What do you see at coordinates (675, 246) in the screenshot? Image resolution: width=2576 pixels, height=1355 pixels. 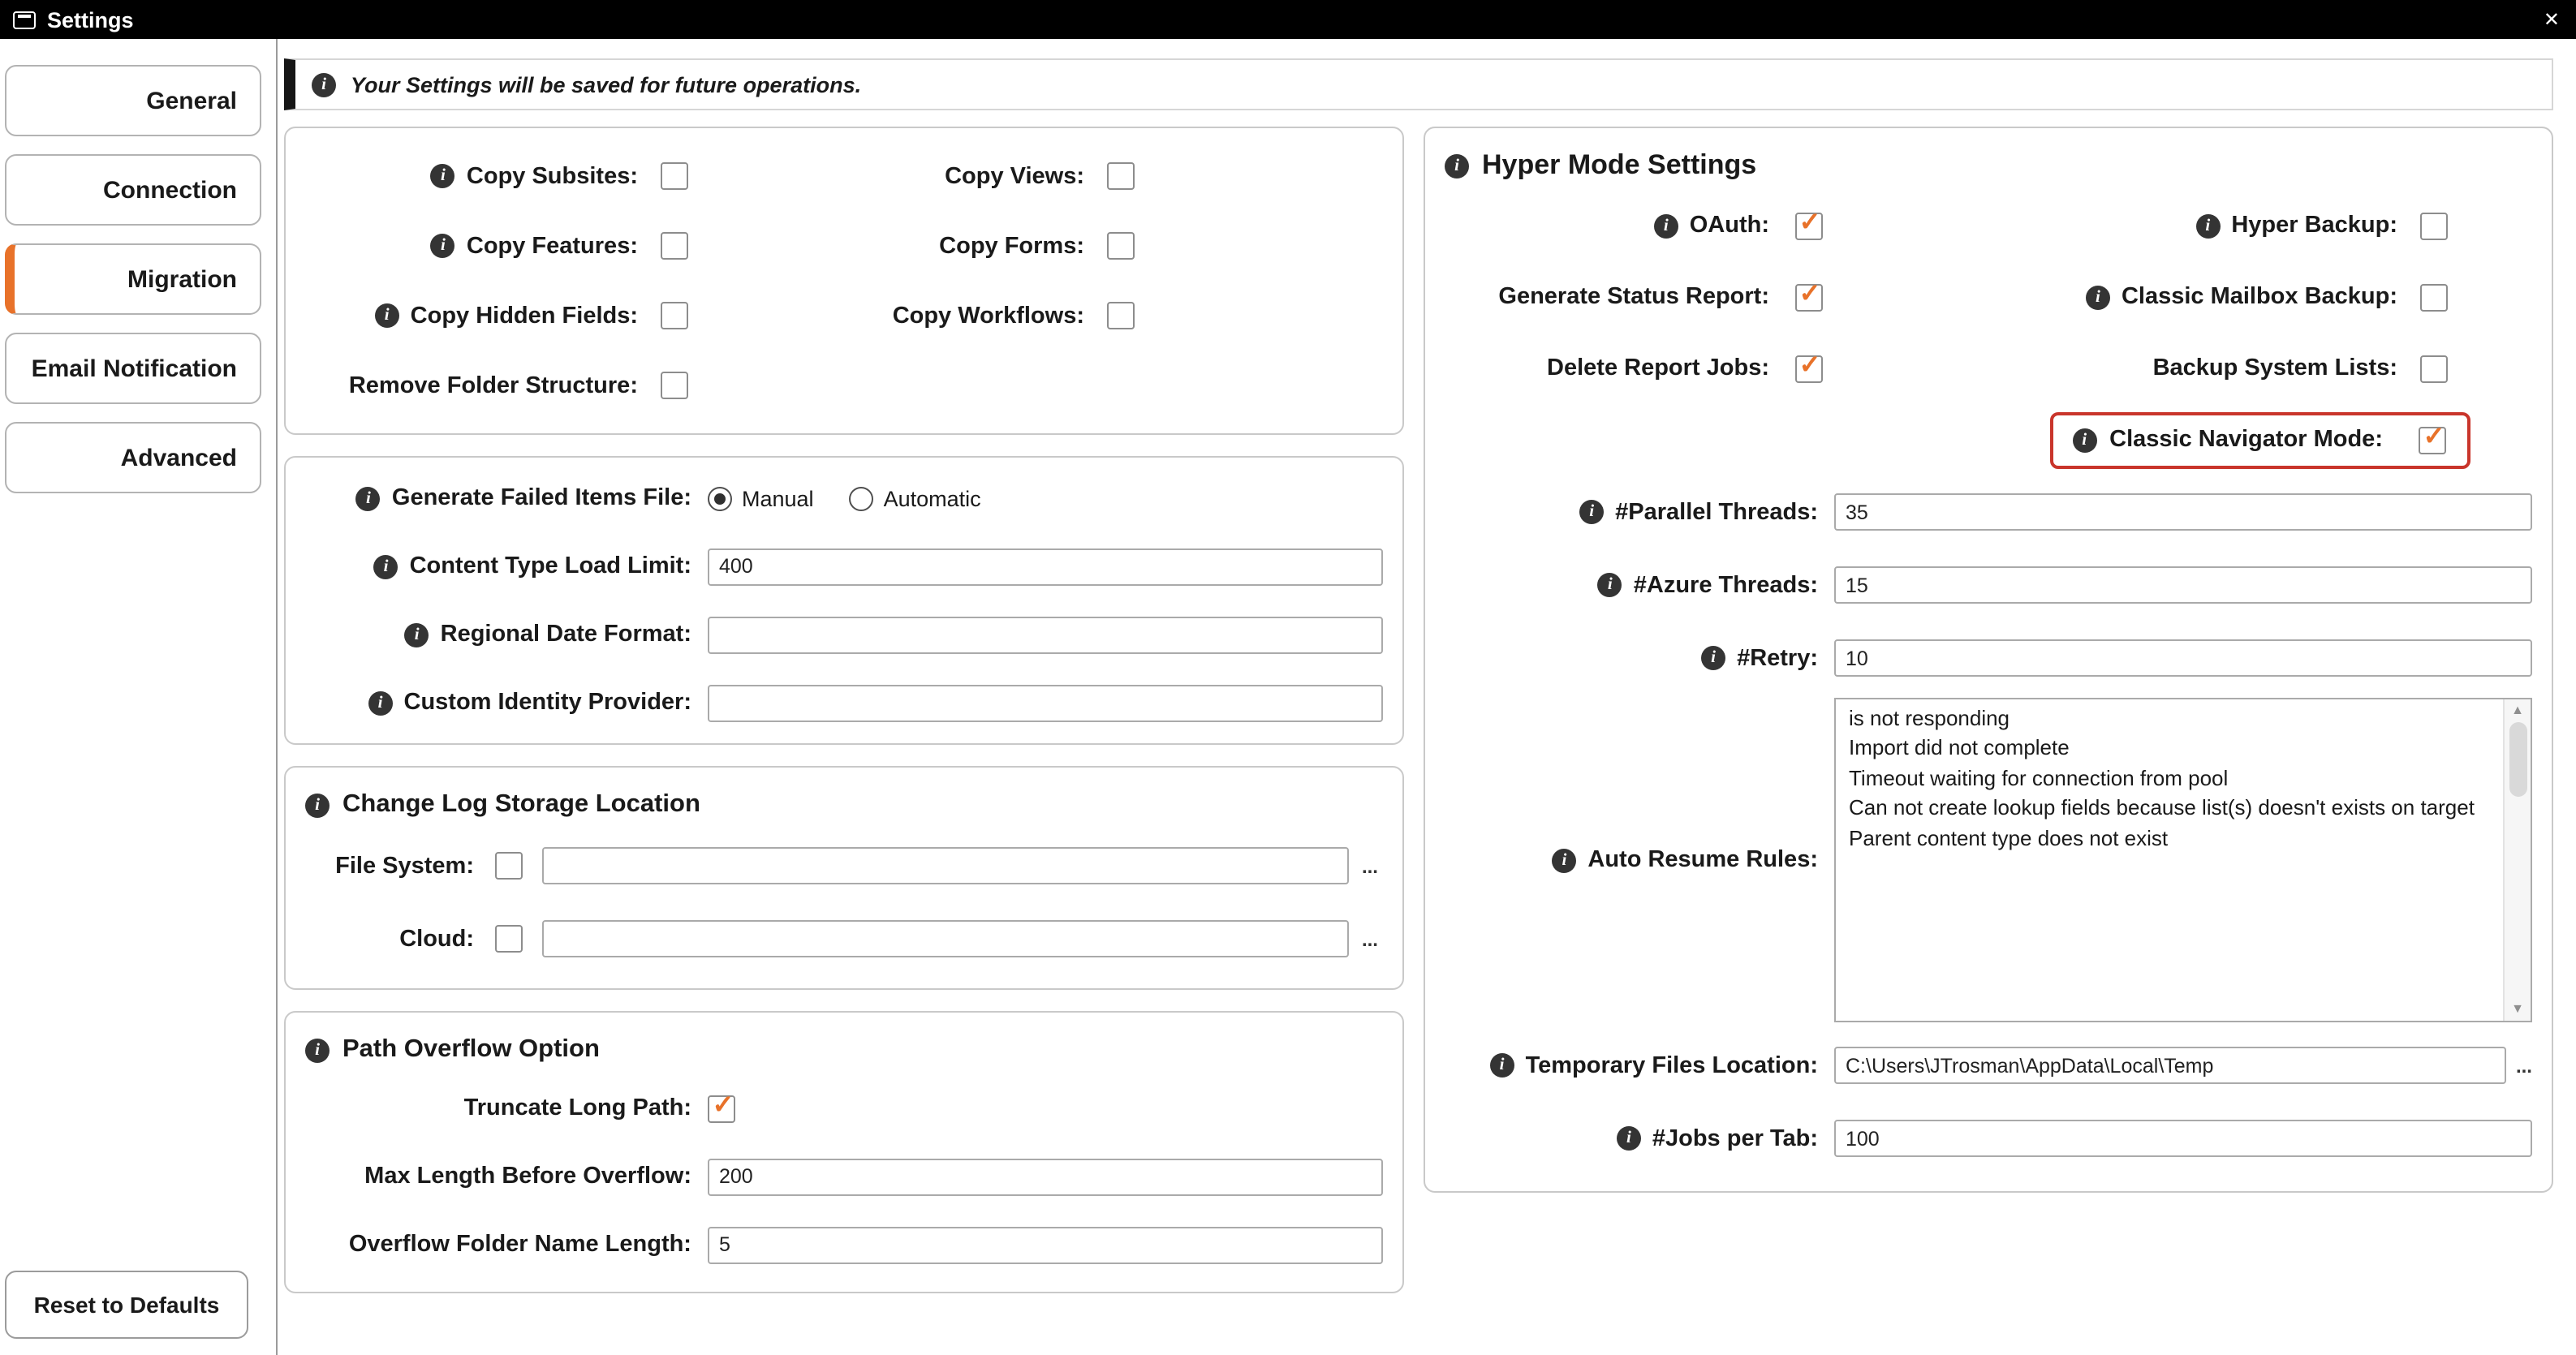 I see `copy-features-checkbox` at bounding box center [675, 246].